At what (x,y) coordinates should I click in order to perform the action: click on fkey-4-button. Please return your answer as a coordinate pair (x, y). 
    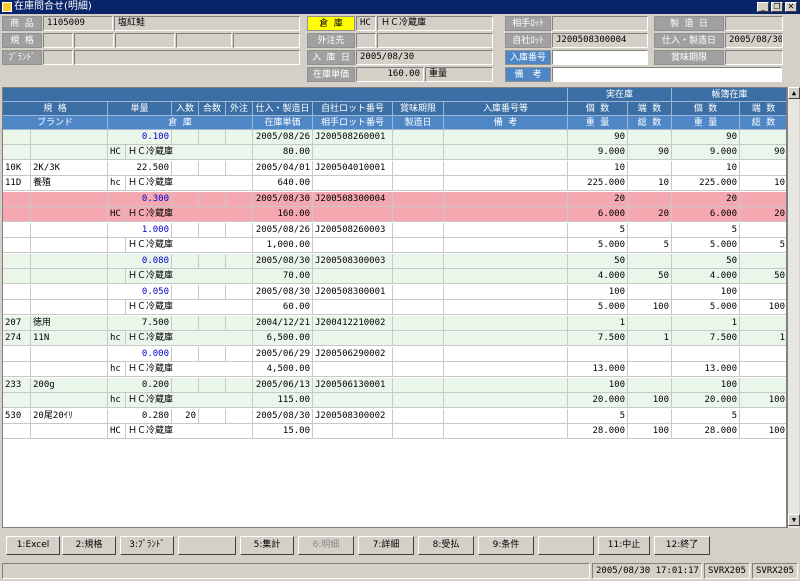
    Looking at the image, I should click on (207, 545).